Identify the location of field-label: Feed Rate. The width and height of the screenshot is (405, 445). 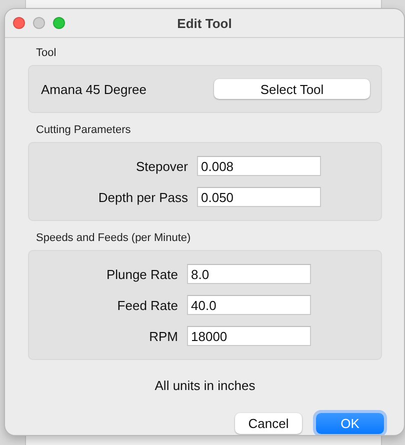
(147, 305).